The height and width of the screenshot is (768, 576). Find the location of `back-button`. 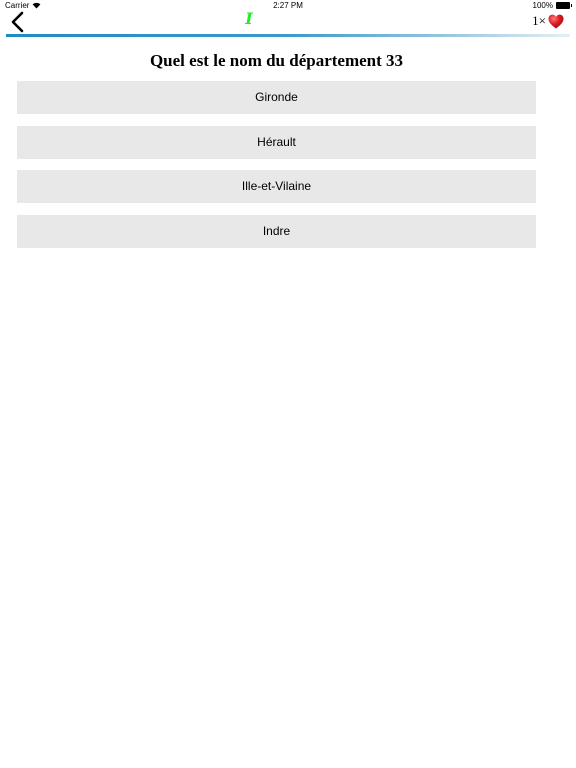

back-button is located at coordinates (19, 22).